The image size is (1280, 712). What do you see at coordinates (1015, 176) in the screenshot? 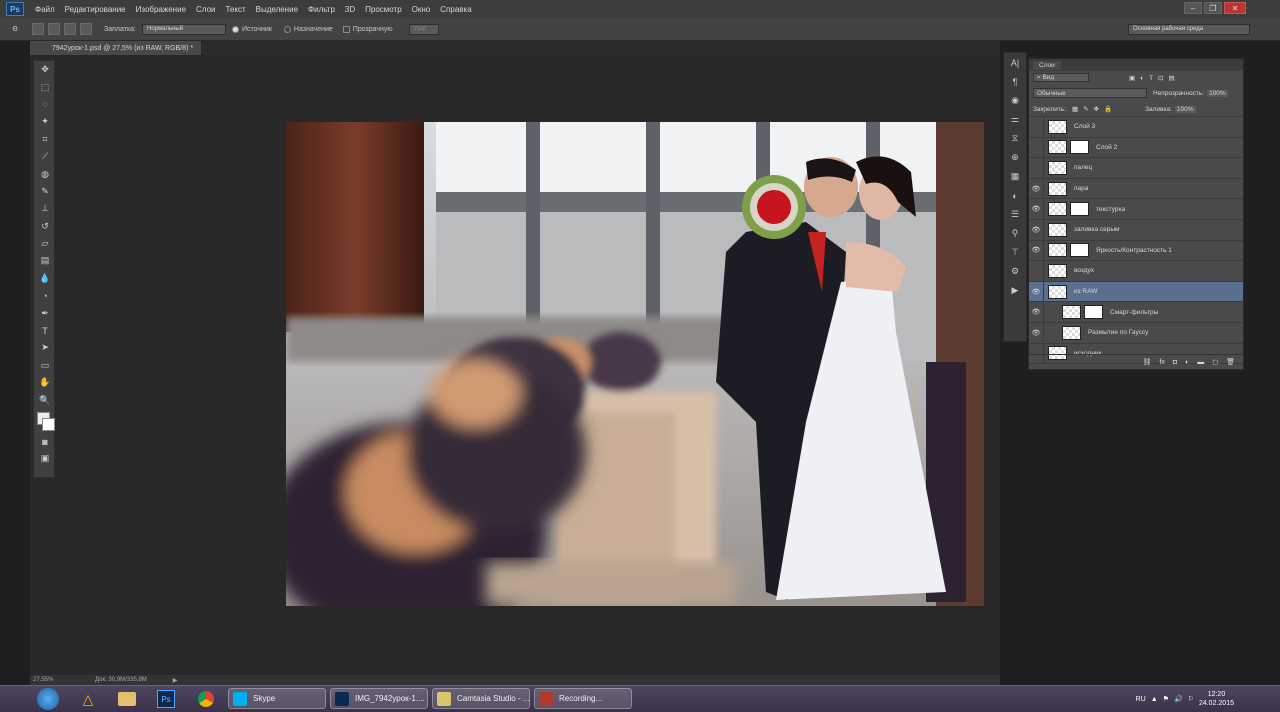
I see `swatches-panel-icon: ▦` at bounding box center [1015, 176].